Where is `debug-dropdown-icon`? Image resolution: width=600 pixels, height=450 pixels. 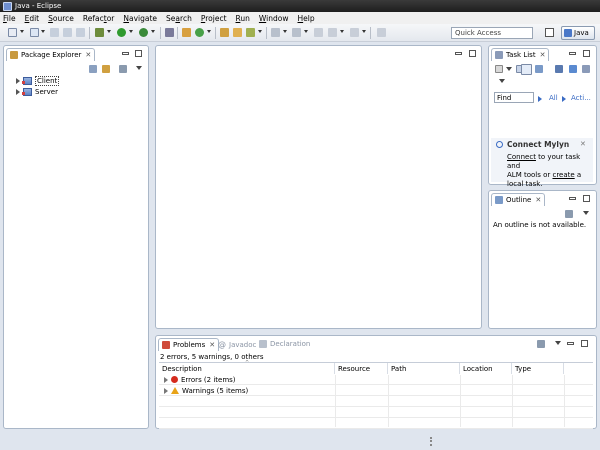 debug-dropdown-icon is located at coordinates (109, 31).